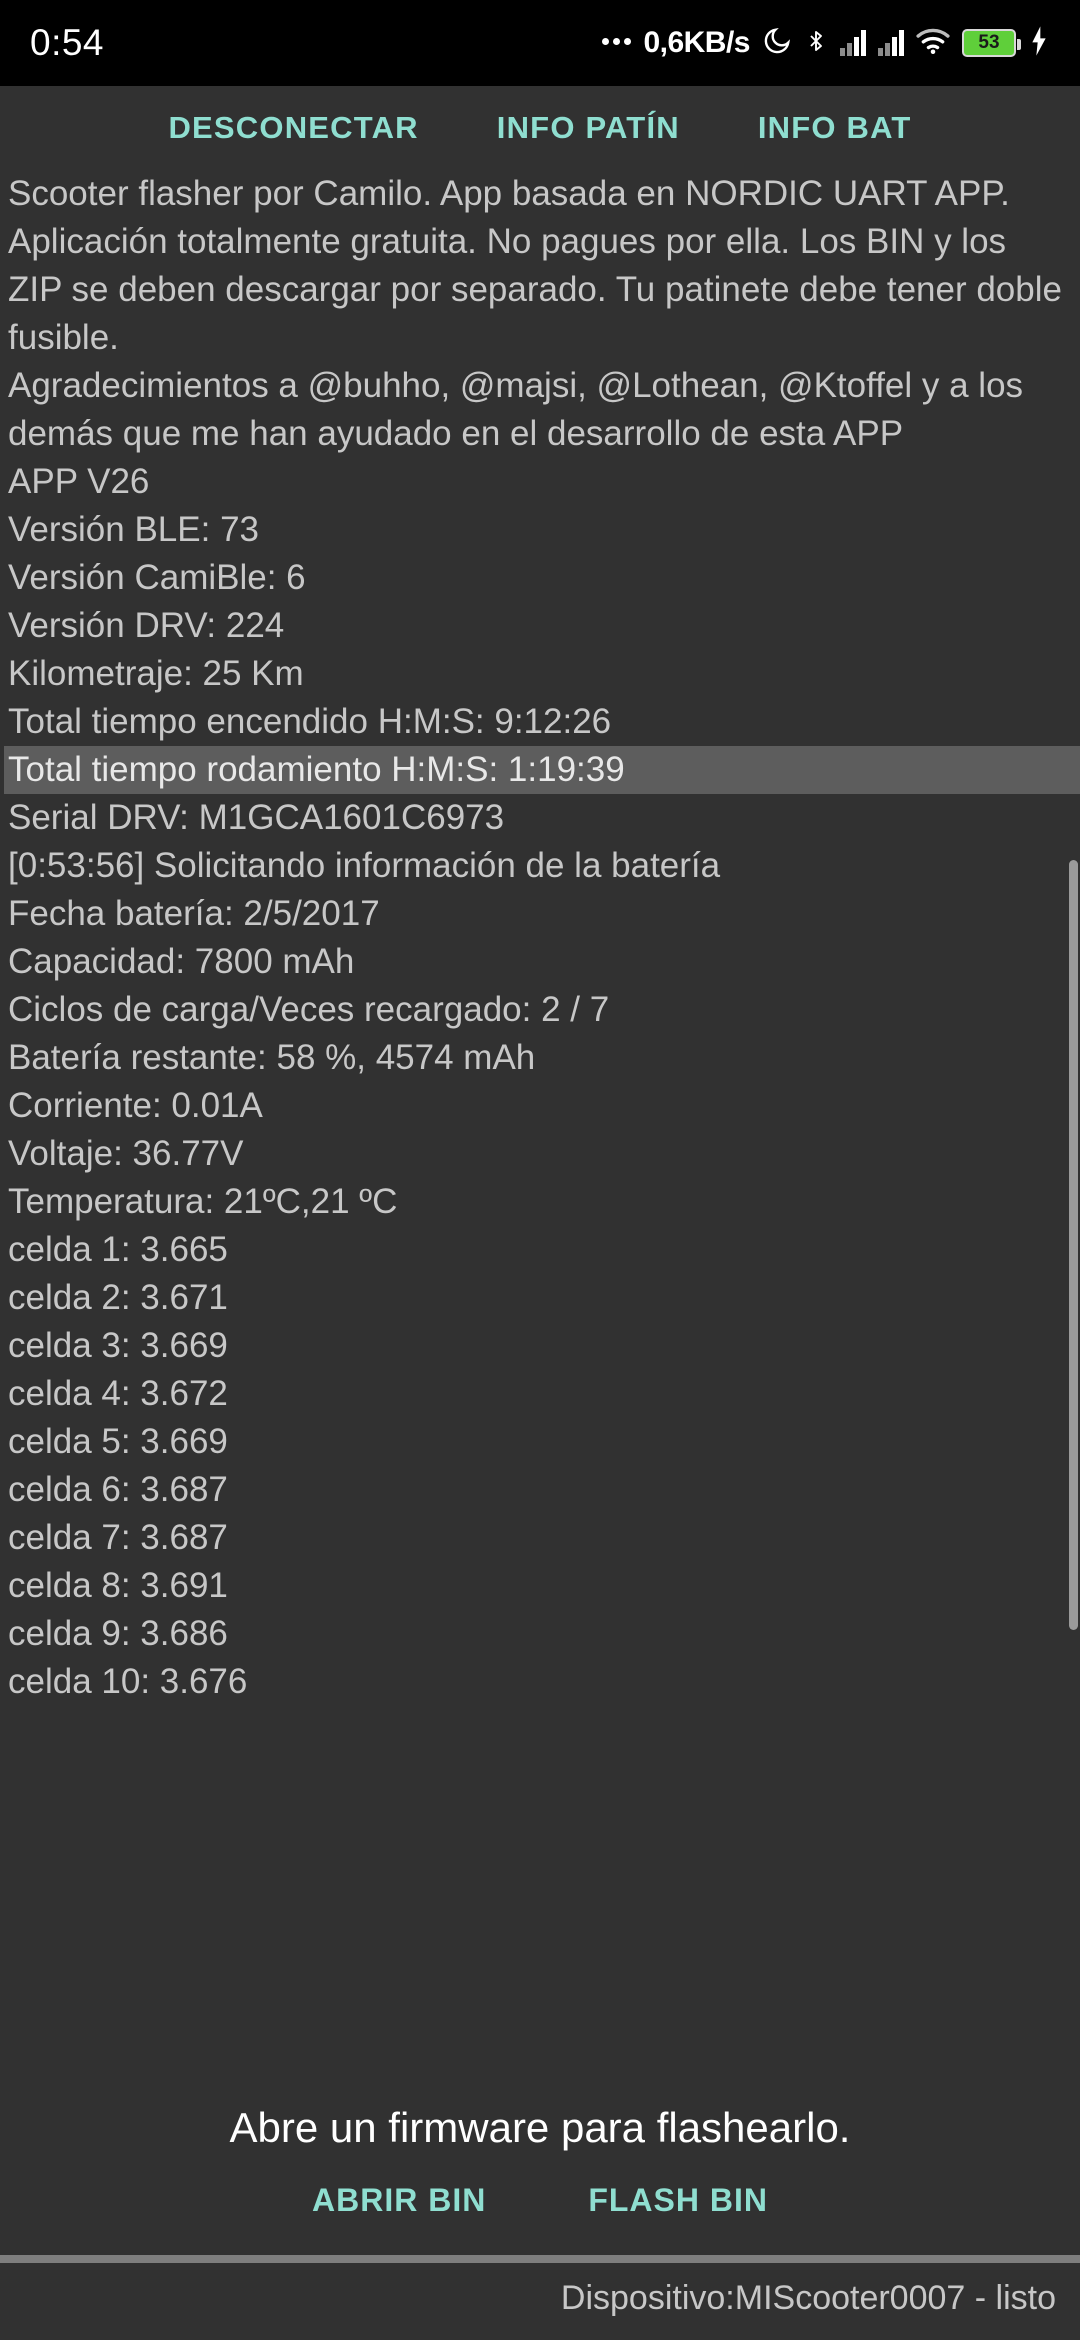 This screenshot has height=2340, width=1080. I want to click on log-line: Serial DRV: M1GCA1601C6973, so click(256, 817).